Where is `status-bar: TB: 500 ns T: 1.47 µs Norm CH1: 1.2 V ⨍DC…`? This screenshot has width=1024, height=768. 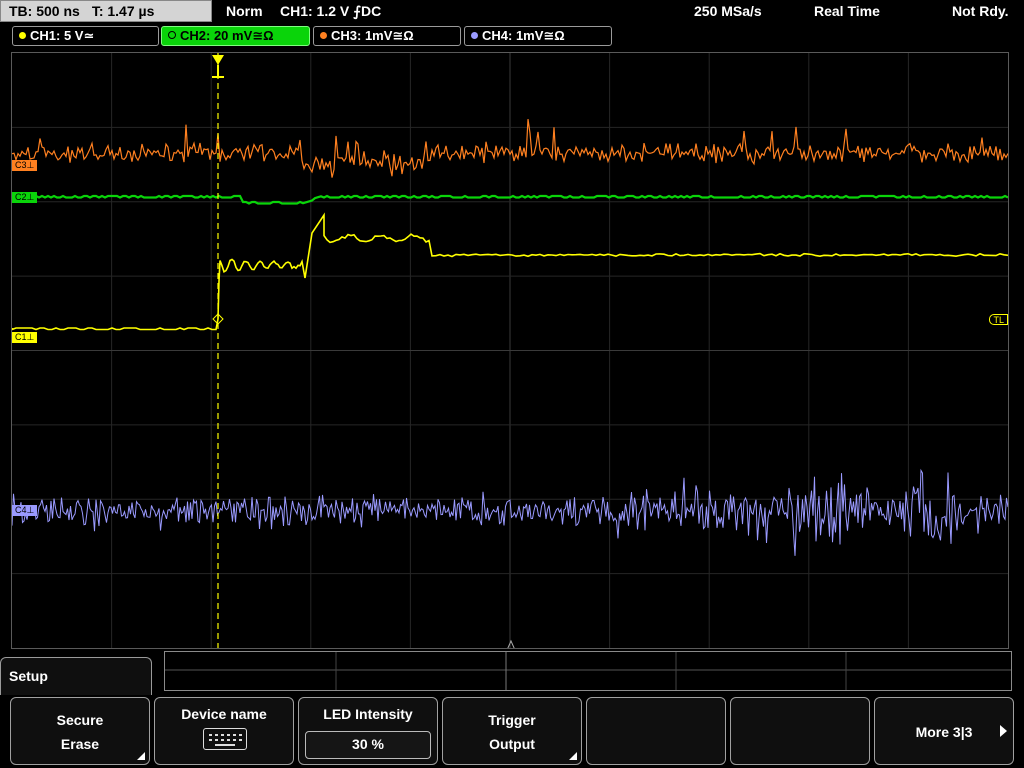 status-bar: TB: 500 ns T: 1.47 µs Norm CH1: 1.2 V ⨍DC… is located at coordinates (512, 12).